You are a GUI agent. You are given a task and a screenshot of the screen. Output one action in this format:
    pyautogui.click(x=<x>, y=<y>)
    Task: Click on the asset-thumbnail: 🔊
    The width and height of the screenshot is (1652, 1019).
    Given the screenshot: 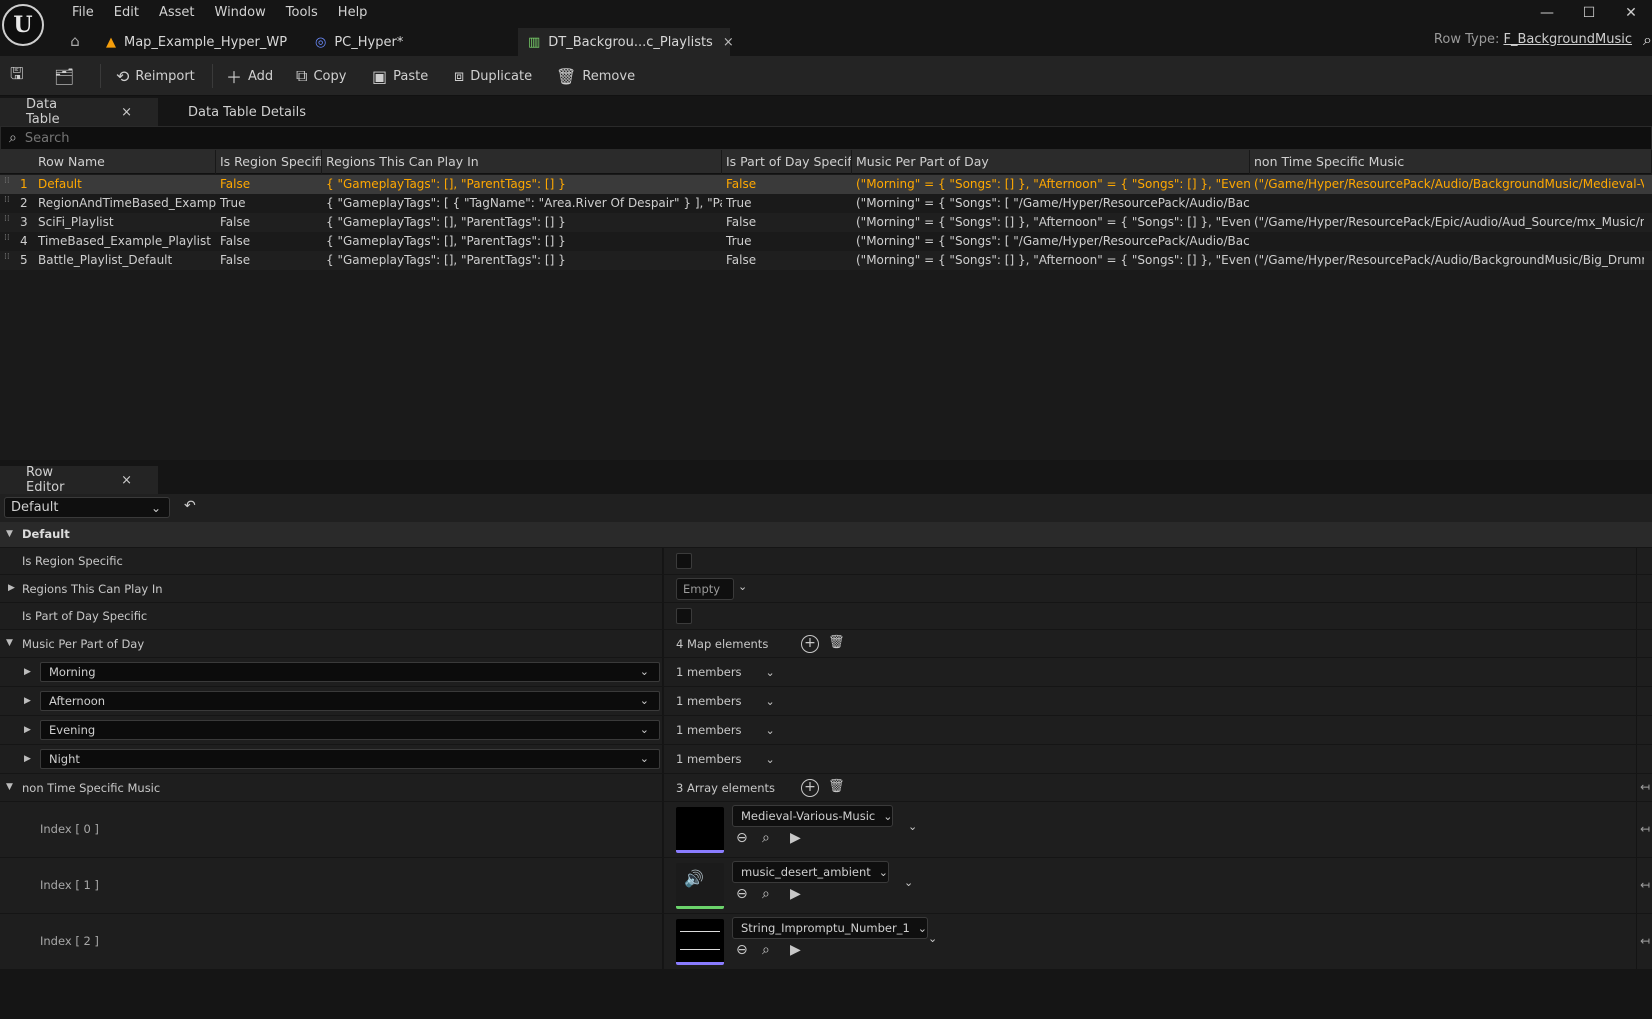 What is the action you would take?
    pyautogui.click(x=700, y=886)
    